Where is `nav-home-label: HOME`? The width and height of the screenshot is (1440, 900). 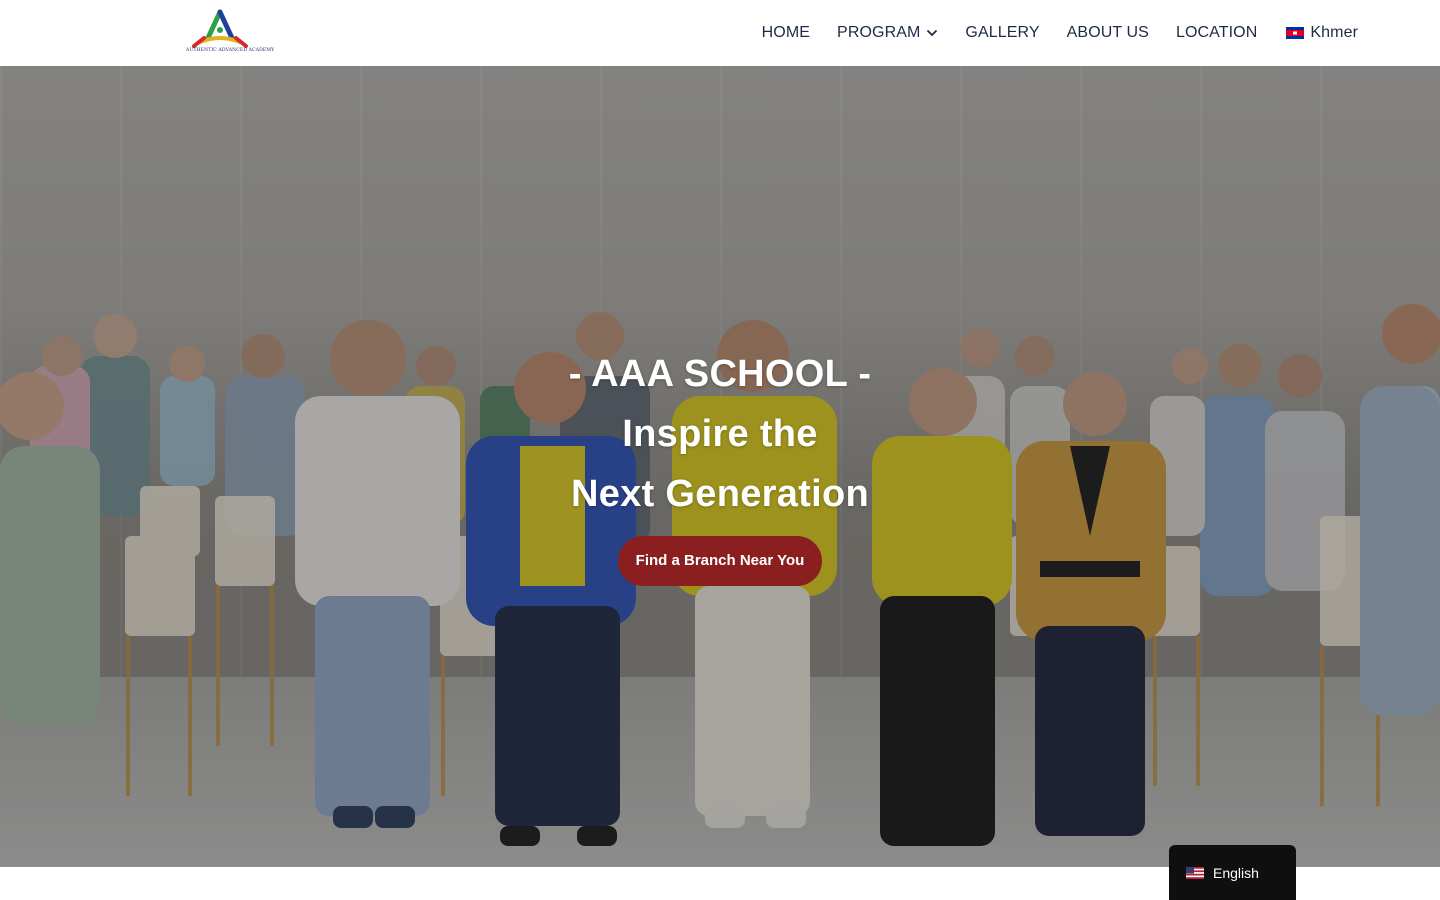 nav-home-label: HOME is located at coordinates (786, 32).